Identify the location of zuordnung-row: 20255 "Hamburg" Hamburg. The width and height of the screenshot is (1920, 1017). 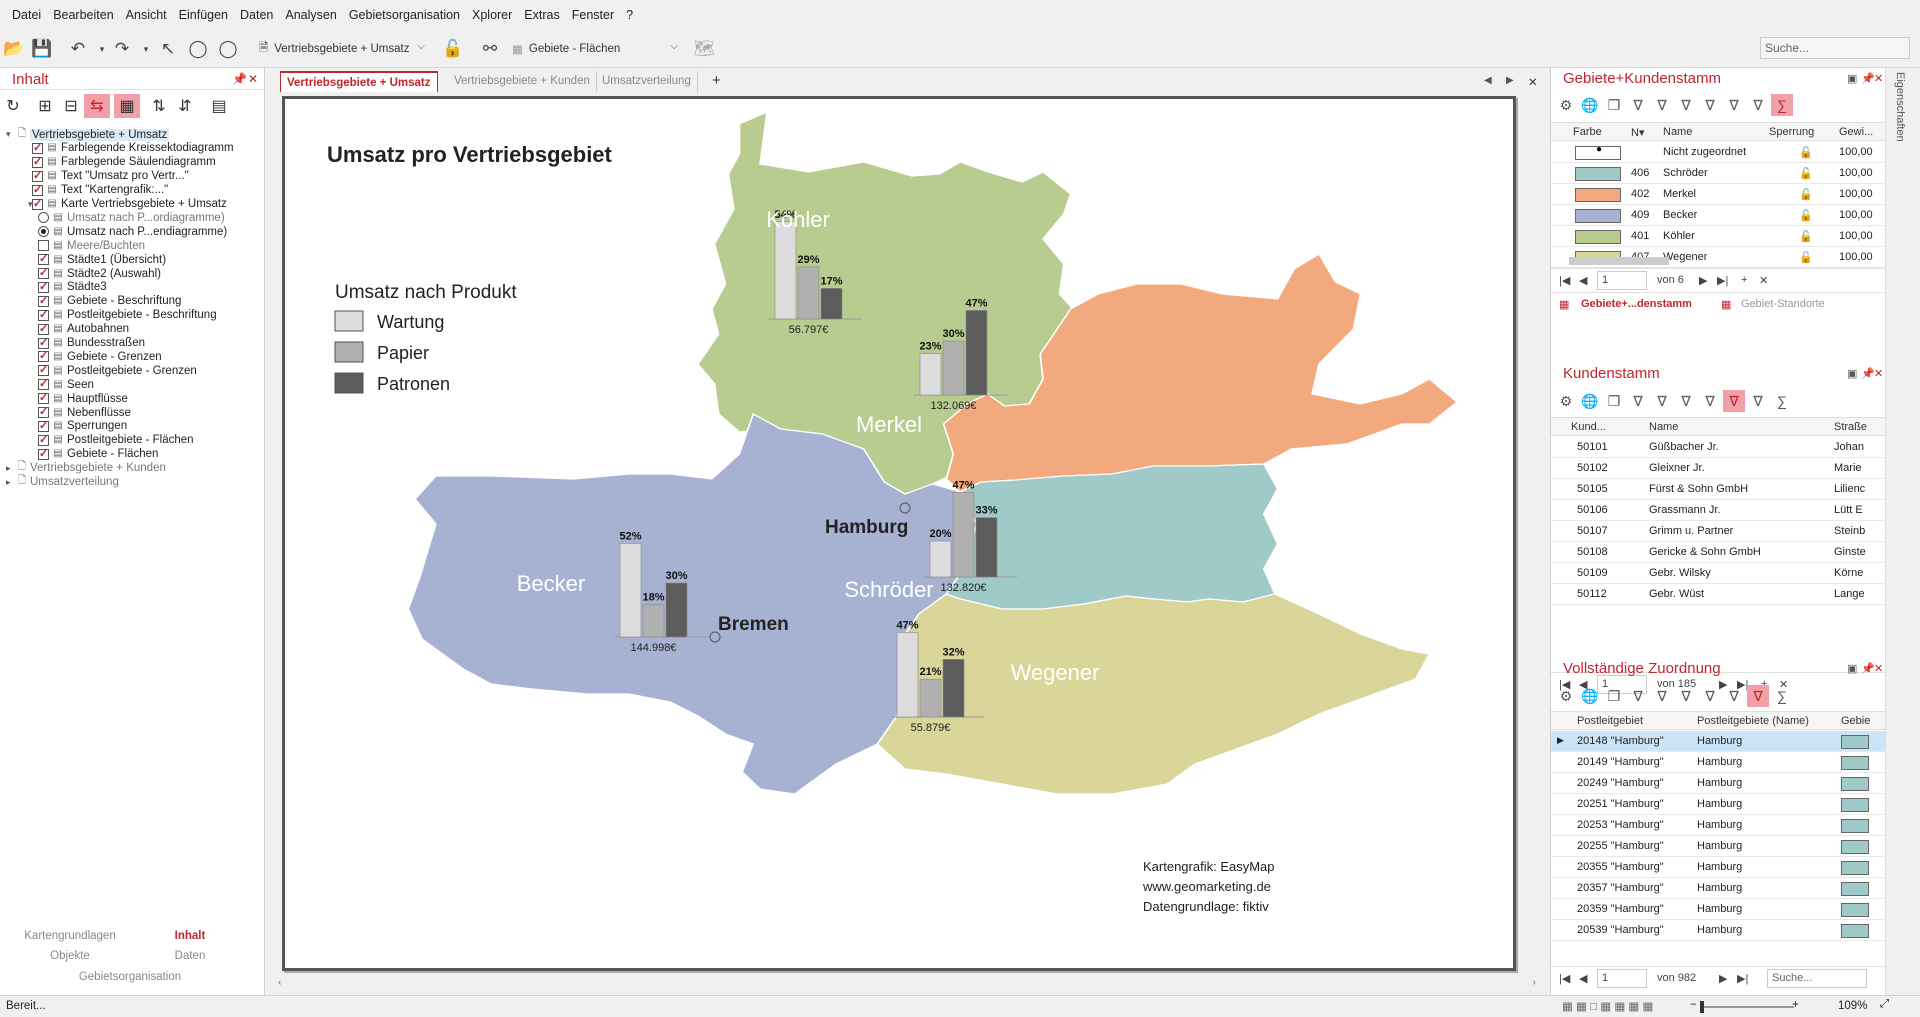
(1718, 846).